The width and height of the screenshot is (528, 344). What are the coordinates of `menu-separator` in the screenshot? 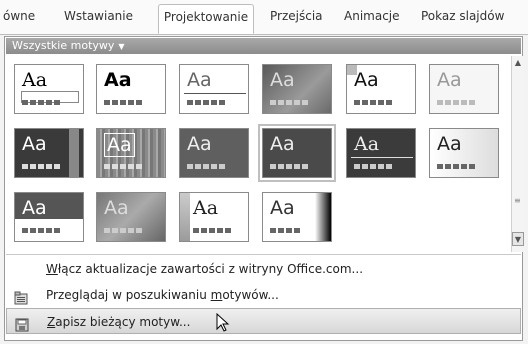 It's located at (263, 254).